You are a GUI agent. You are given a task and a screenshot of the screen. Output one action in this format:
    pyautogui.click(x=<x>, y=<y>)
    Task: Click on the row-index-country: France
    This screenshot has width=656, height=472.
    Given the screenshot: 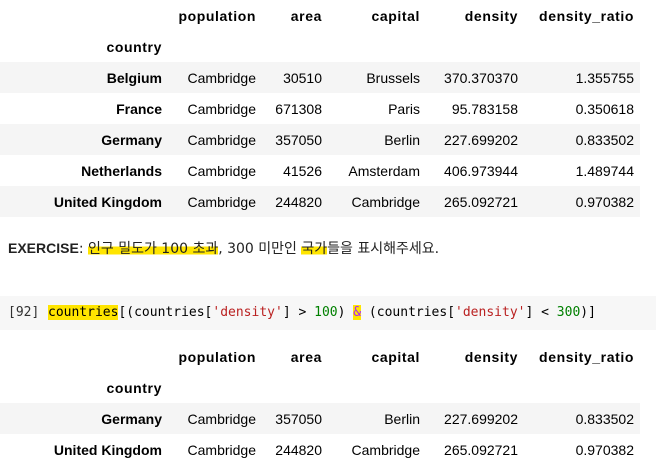 What is the action you would take?
    pyautogui.click(x=139, y=108)
    